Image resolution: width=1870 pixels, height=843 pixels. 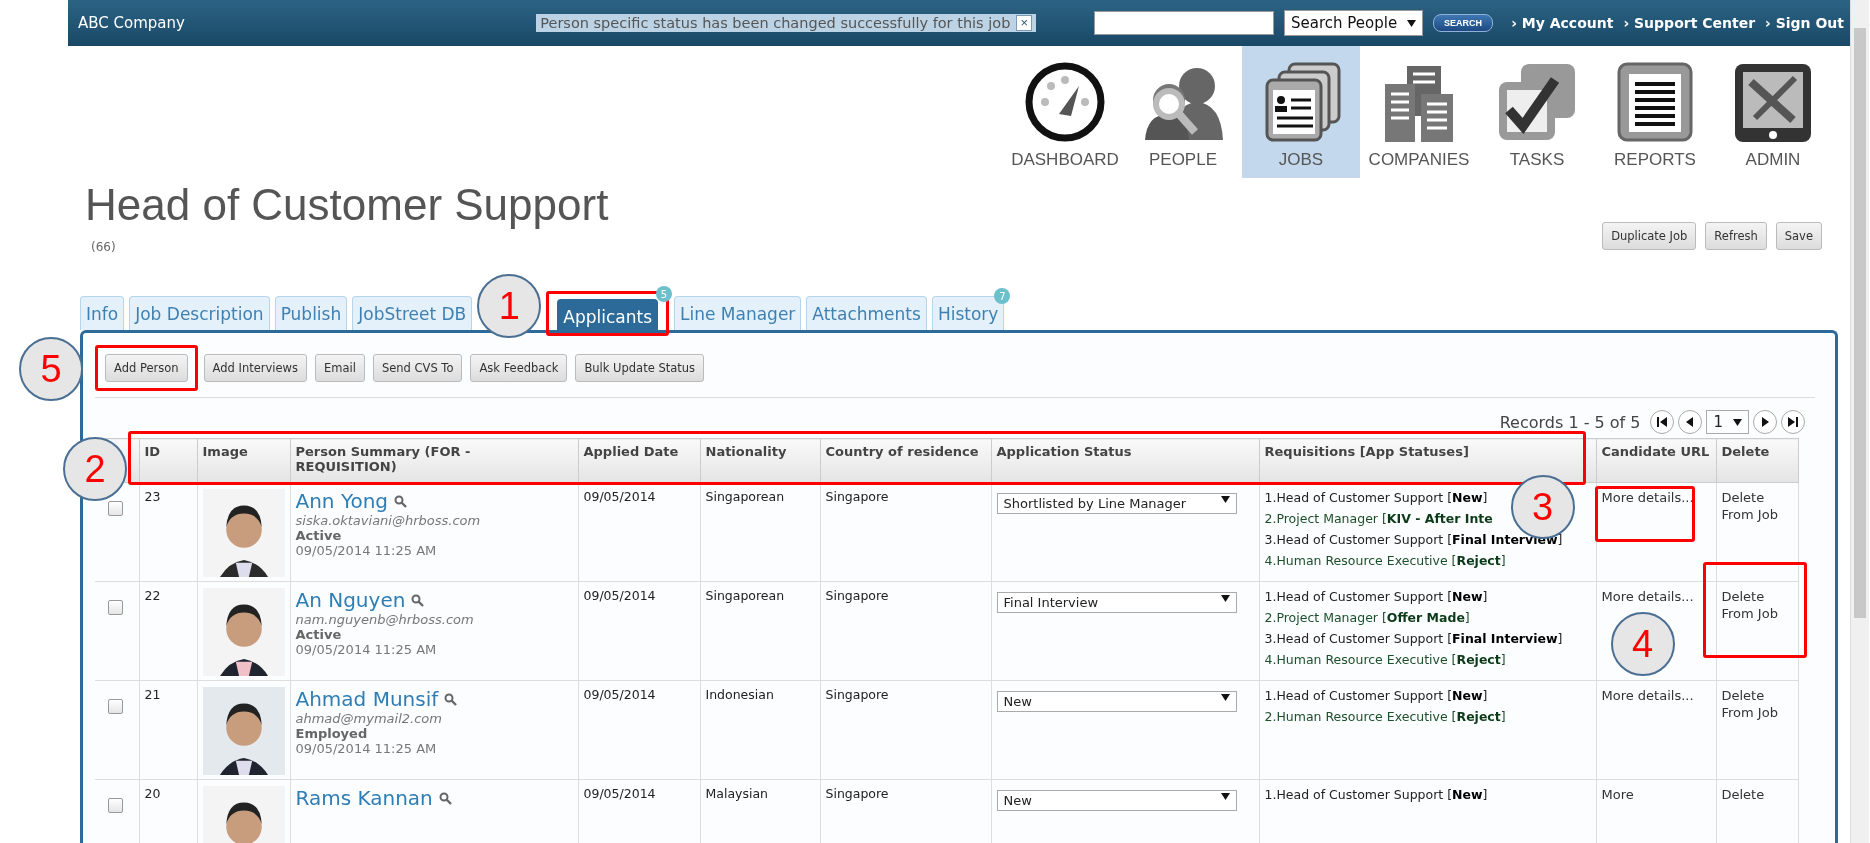 What do you see at coordinates (51, 369) in the screenshot?
I see `callout-number: 5` at bounding box center [51, 369].